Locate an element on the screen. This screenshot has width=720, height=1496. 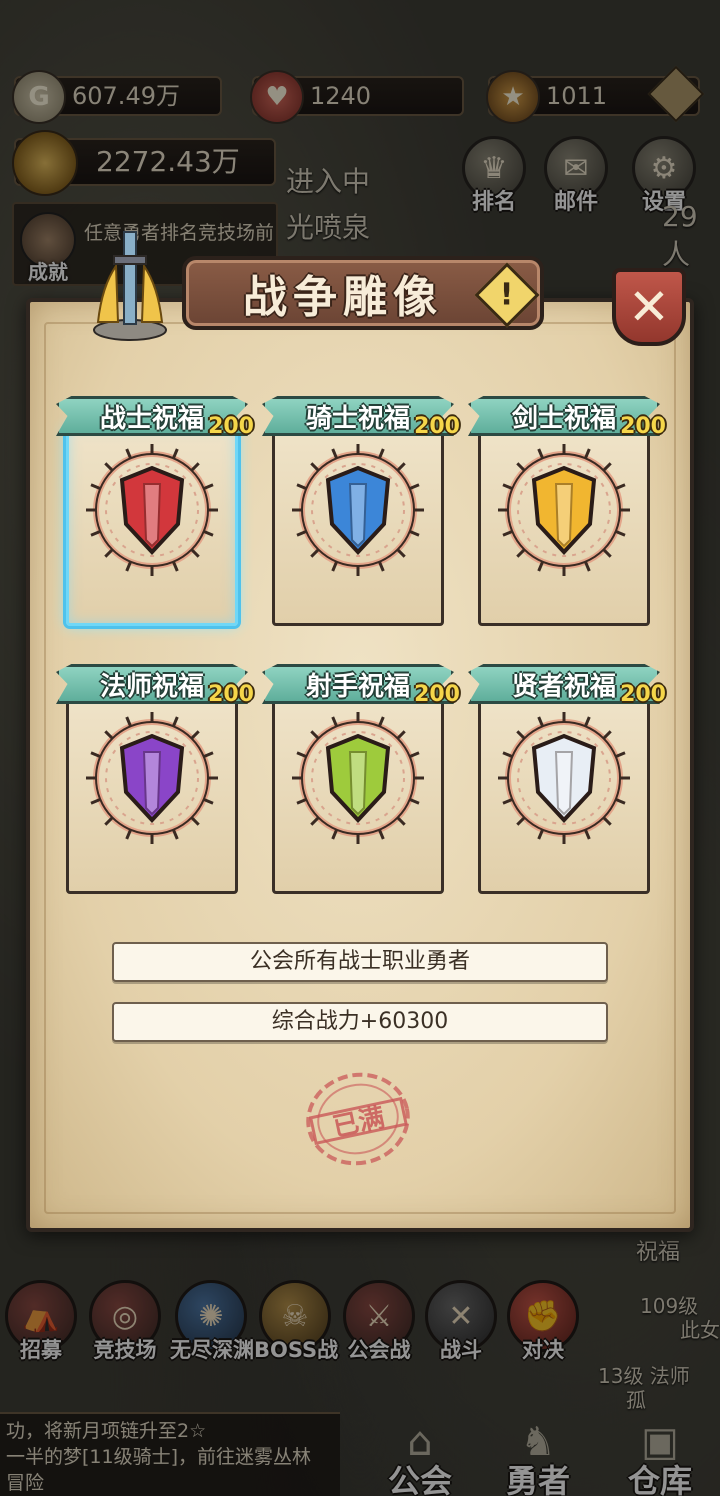
close-icon: ✕ is located at coordinates (649, 307).